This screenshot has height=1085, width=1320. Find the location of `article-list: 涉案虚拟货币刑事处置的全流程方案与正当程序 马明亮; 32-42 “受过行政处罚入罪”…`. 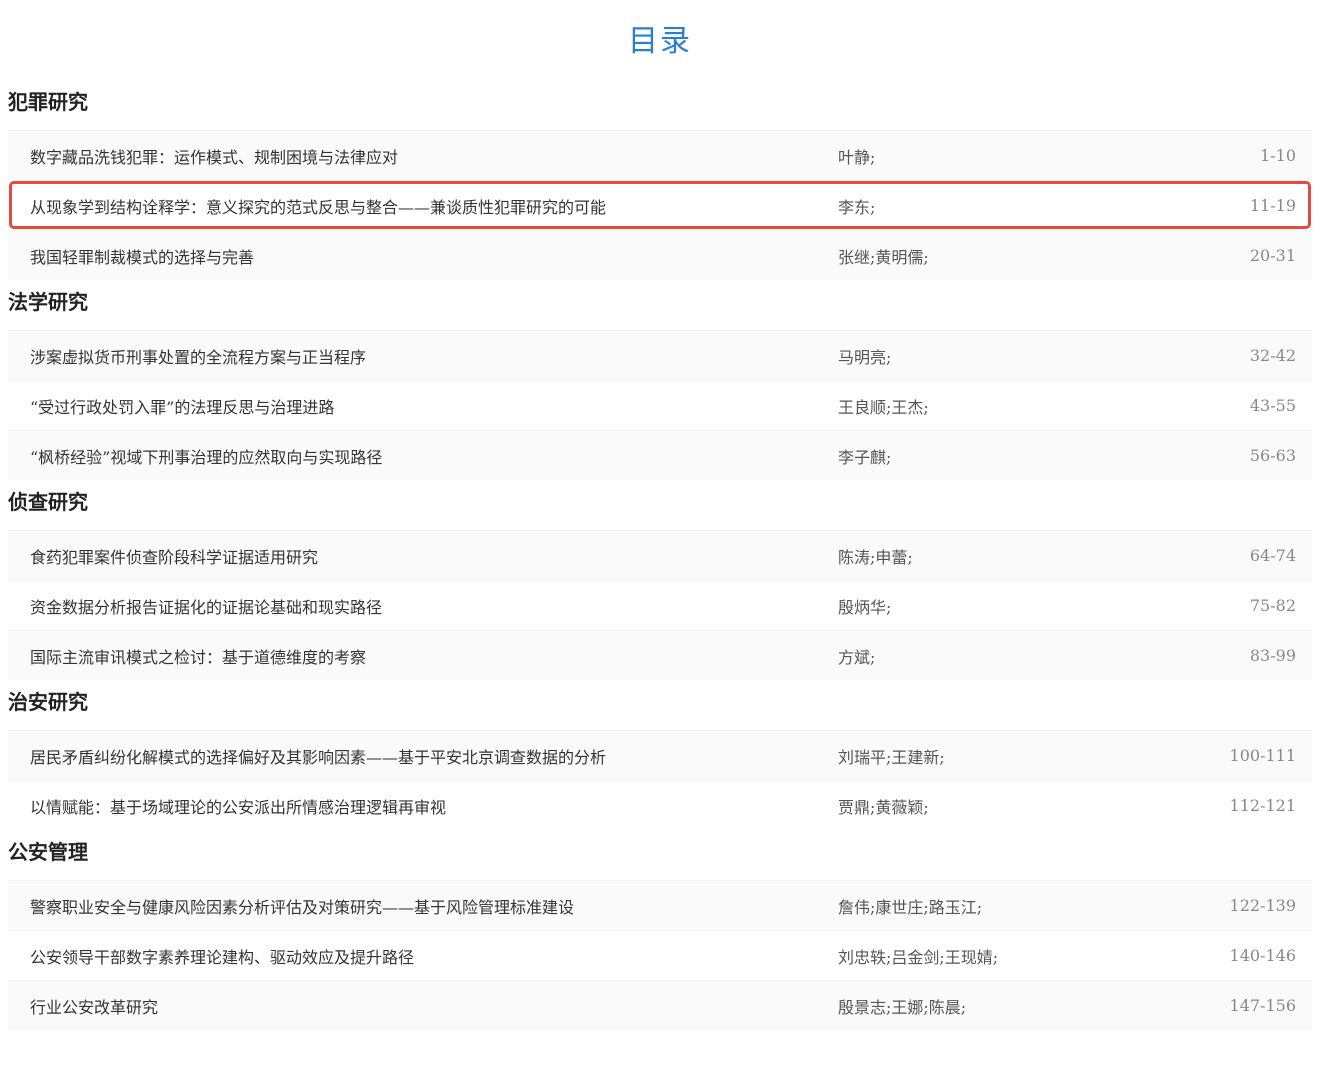

article-list: 涉案虚拟货币刑事处置的全流程方案与正当程序 马明亮; 32-42 “受过行政处罚入罪”… is located at coordinates (660, 405).